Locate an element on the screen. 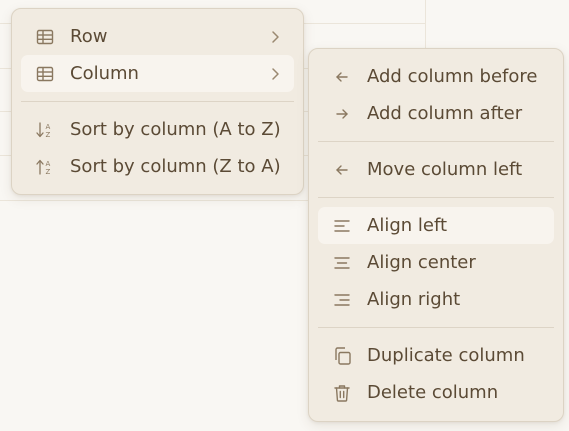 Image resolution: width=569 pixels, height=431 pixels. delete-column-item: Delete column is located at coordinates (436, 392).